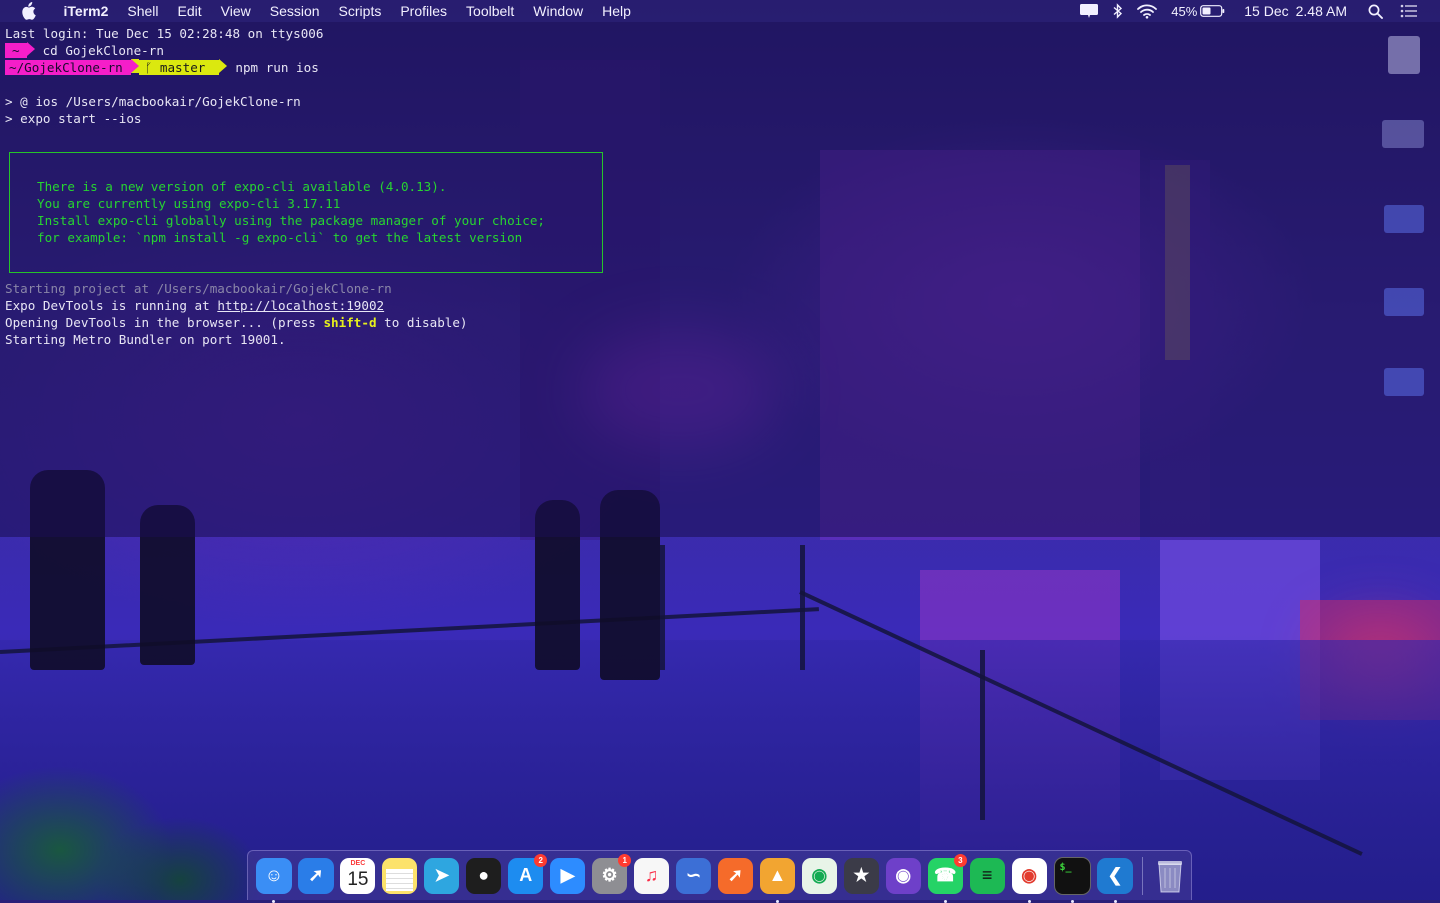 This screenshot has height=903, width=1440. I want to click on trash-icon, so click(1169, 876).